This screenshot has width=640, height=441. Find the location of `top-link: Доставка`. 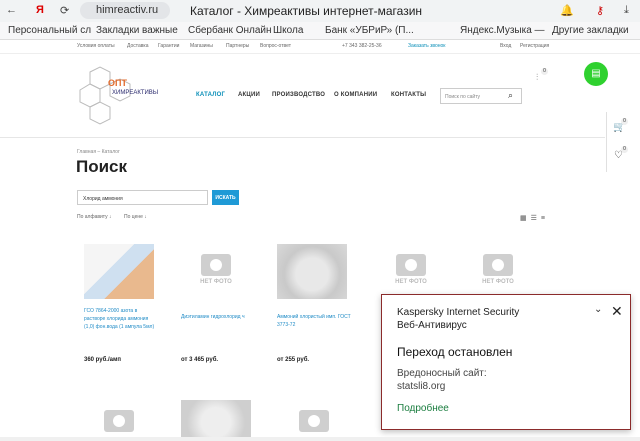

top-link: Доставка is located at coordinates (137, 46).